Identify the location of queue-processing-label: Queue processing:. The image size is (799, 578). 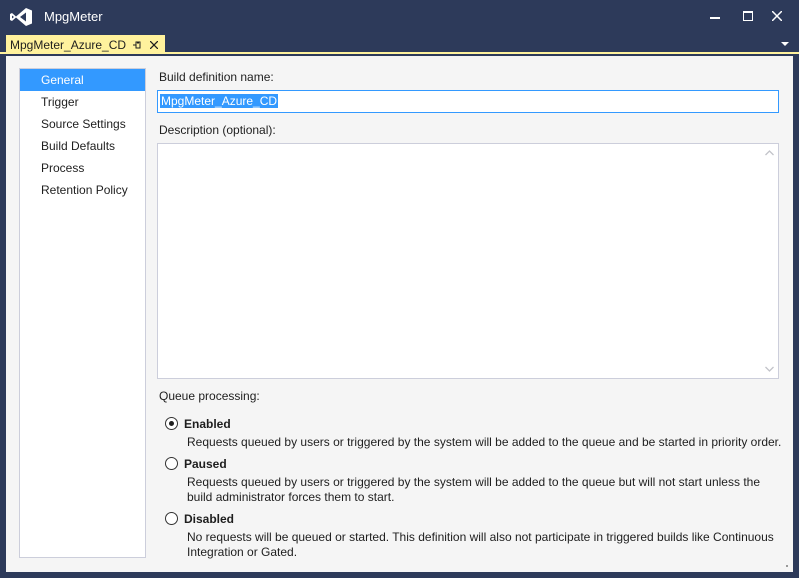
(209, 396).